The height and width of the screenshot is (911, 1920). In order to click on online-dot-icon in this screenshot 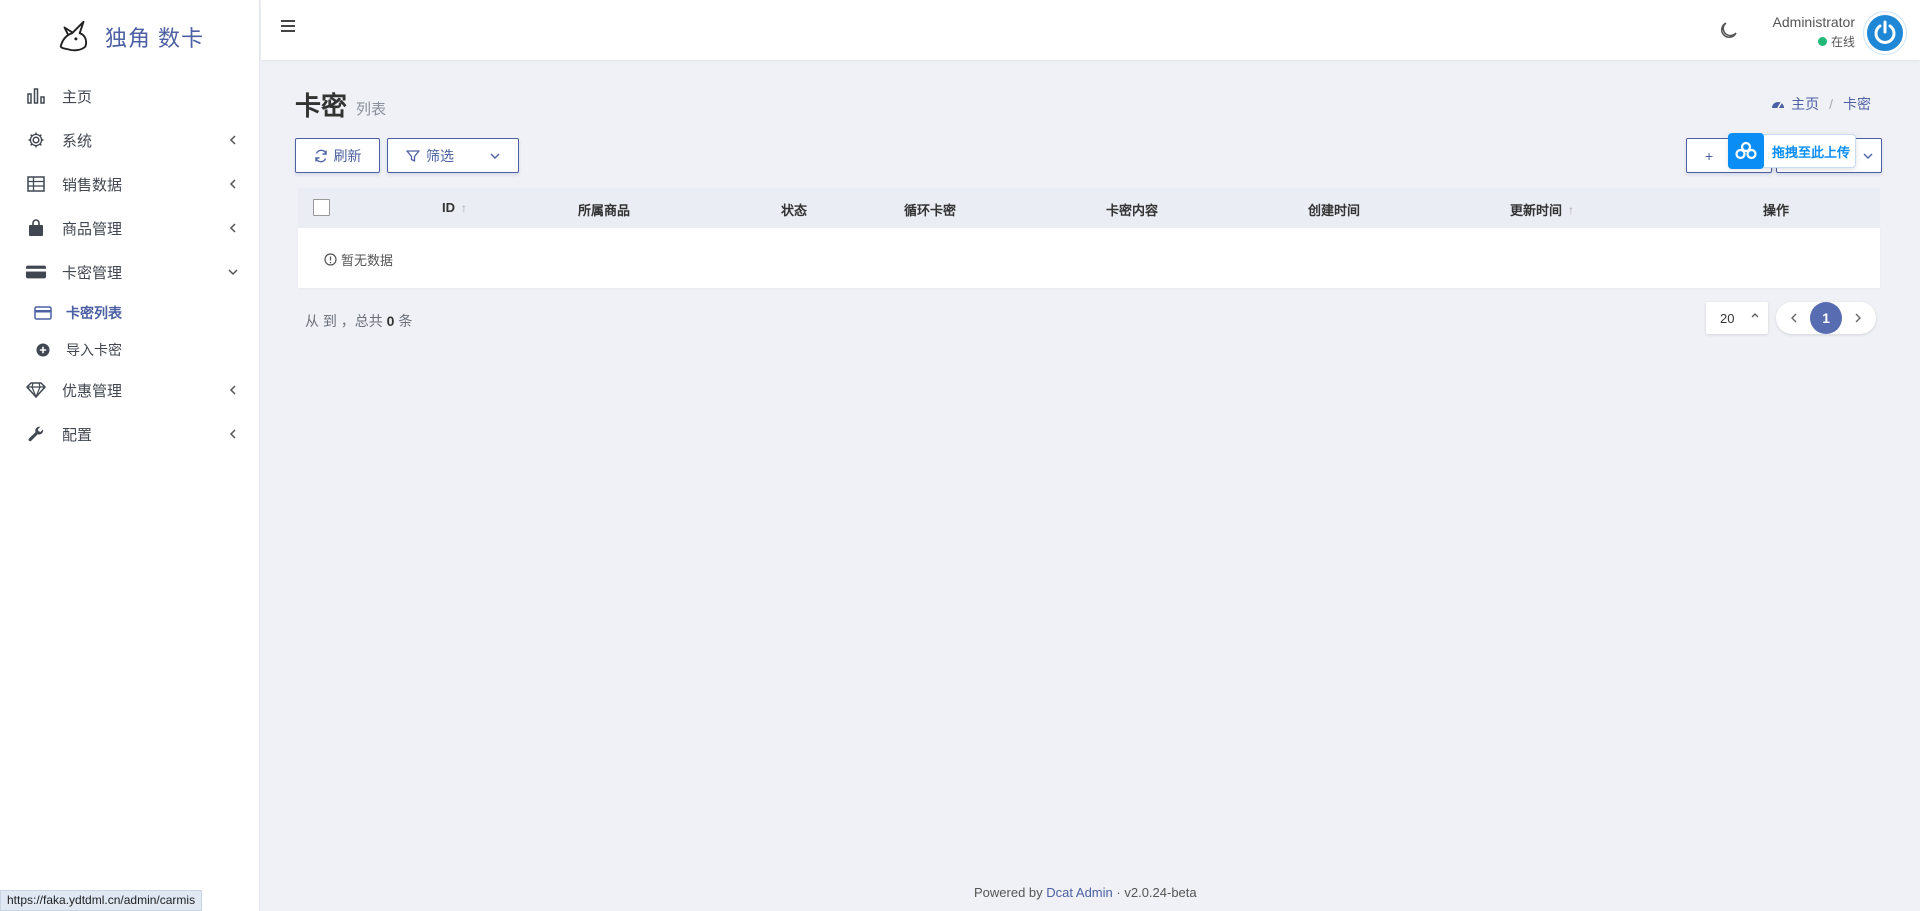, I will do `click(1822, 41)`.